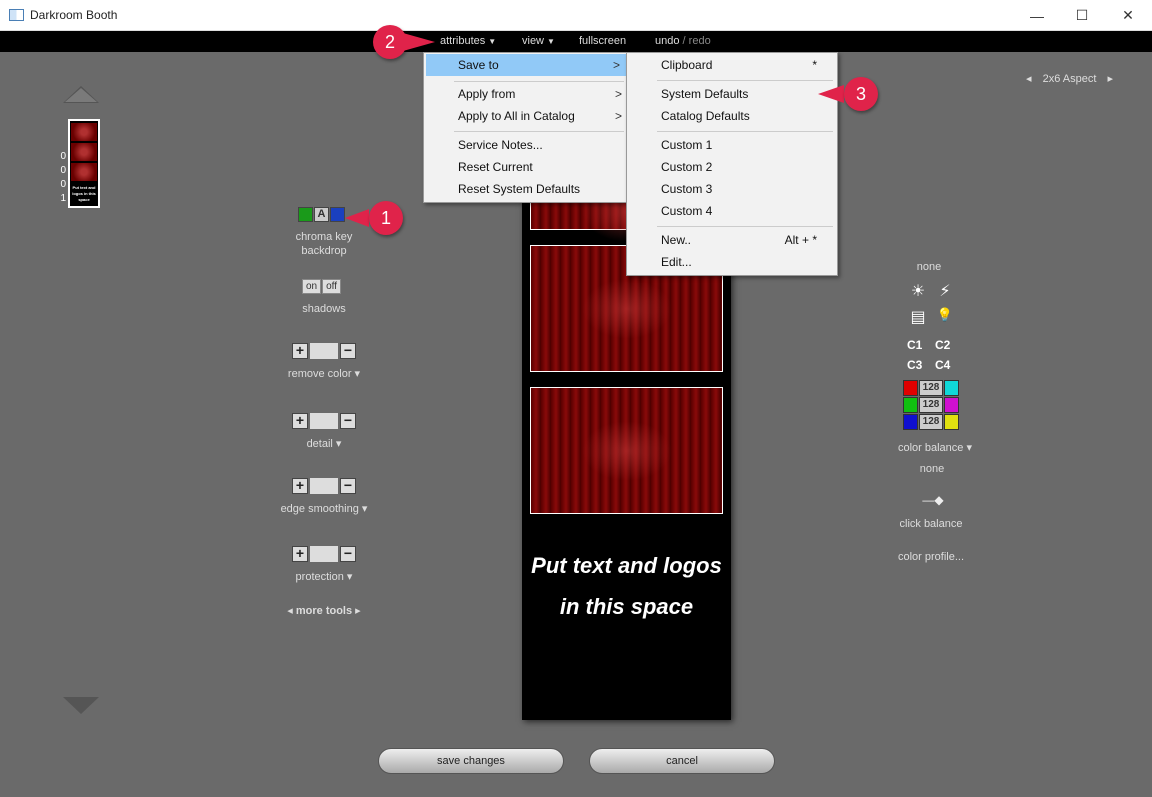  I want to click on detail-control: + −, so click(324, 421).